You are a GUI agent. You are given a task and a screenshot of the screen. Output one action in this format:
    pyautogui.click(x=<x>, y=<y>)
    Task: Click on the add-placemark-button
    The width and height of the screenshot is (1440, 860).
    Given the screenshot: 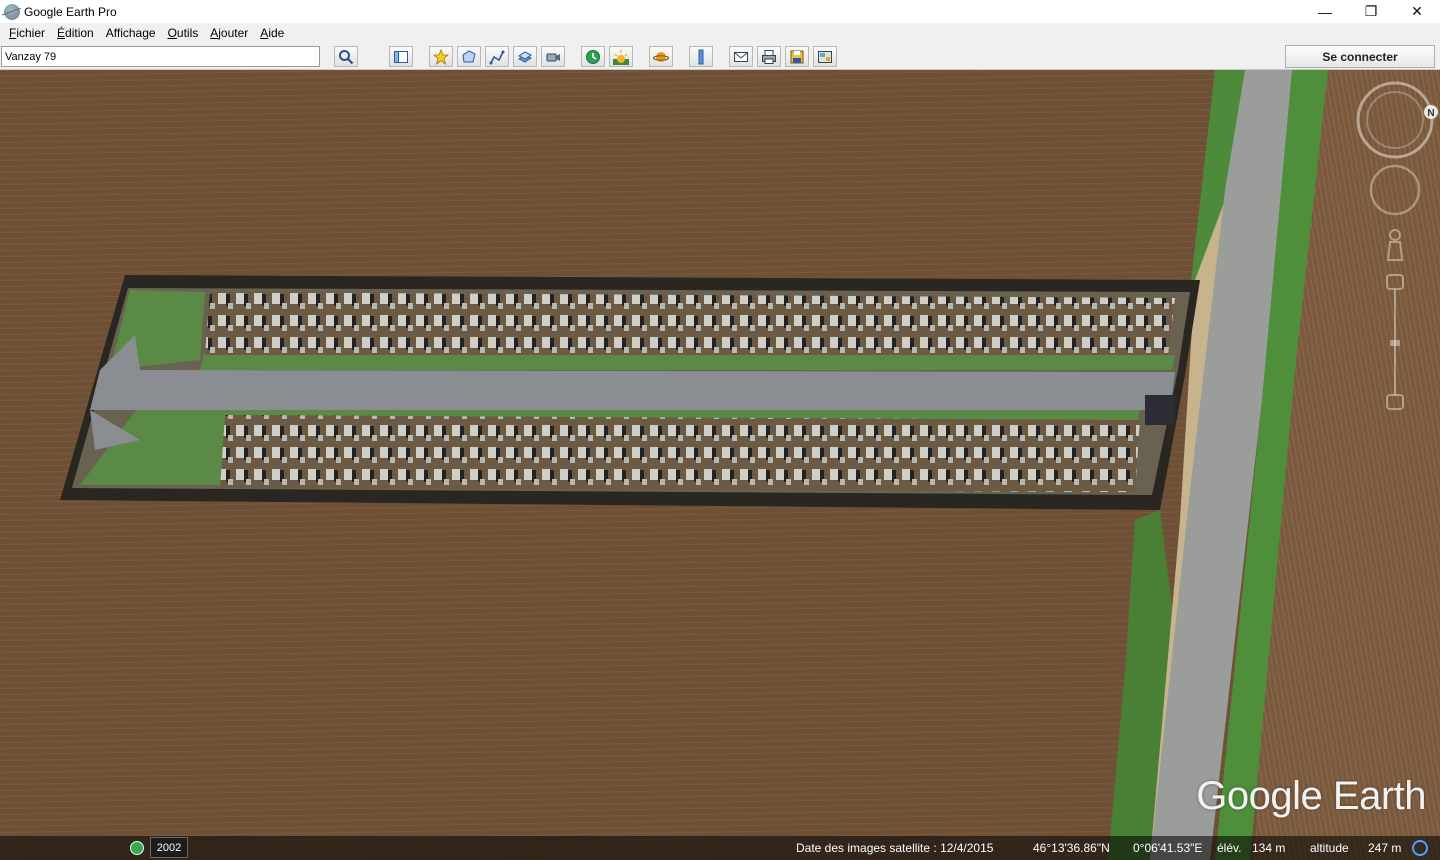 What is the action you would take?
    pyautogui.click(x=441, y=56)
    